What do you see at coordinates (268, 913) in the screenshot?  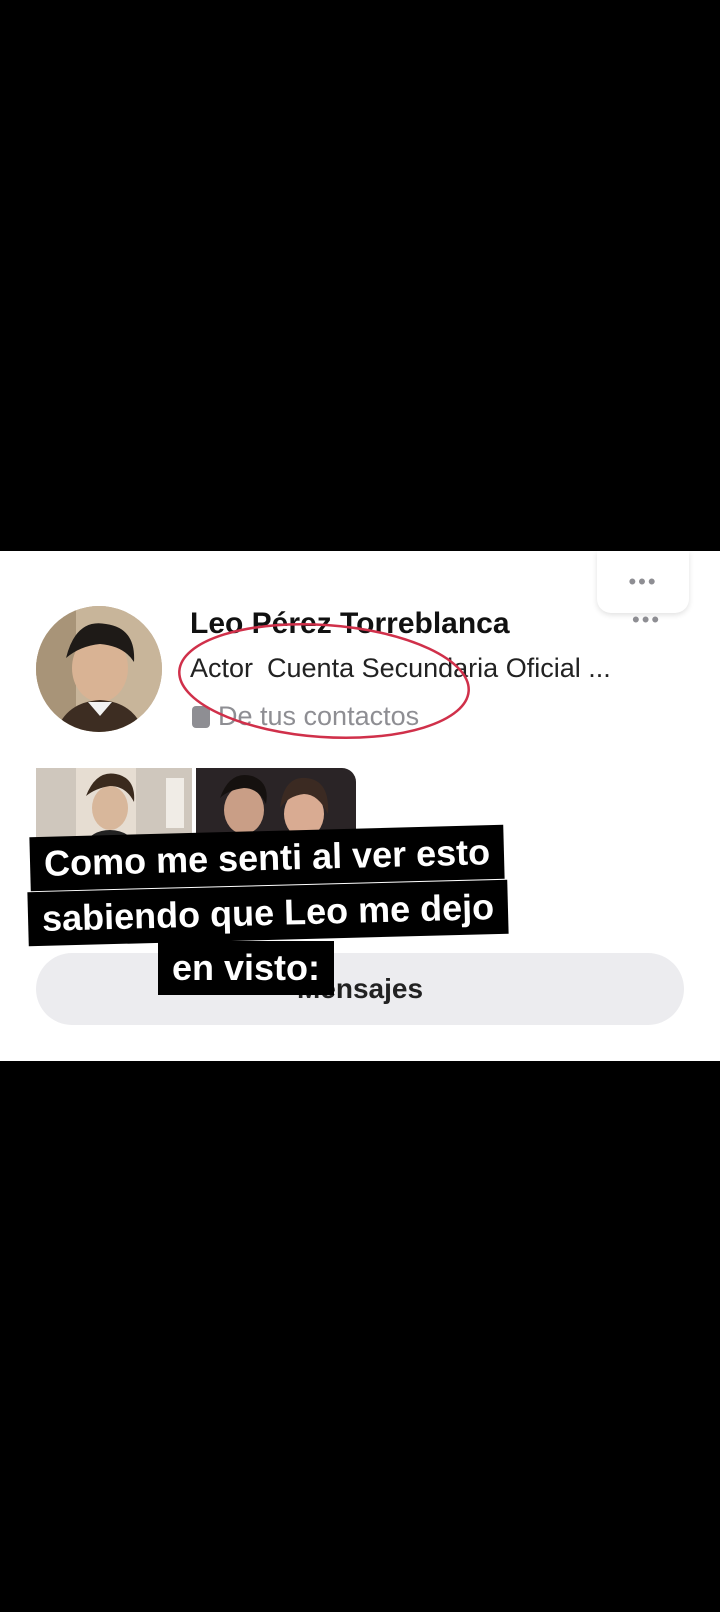 I see `caption-line-2: sabiendo que Leo me dejo` at bounding box center [268, 913].